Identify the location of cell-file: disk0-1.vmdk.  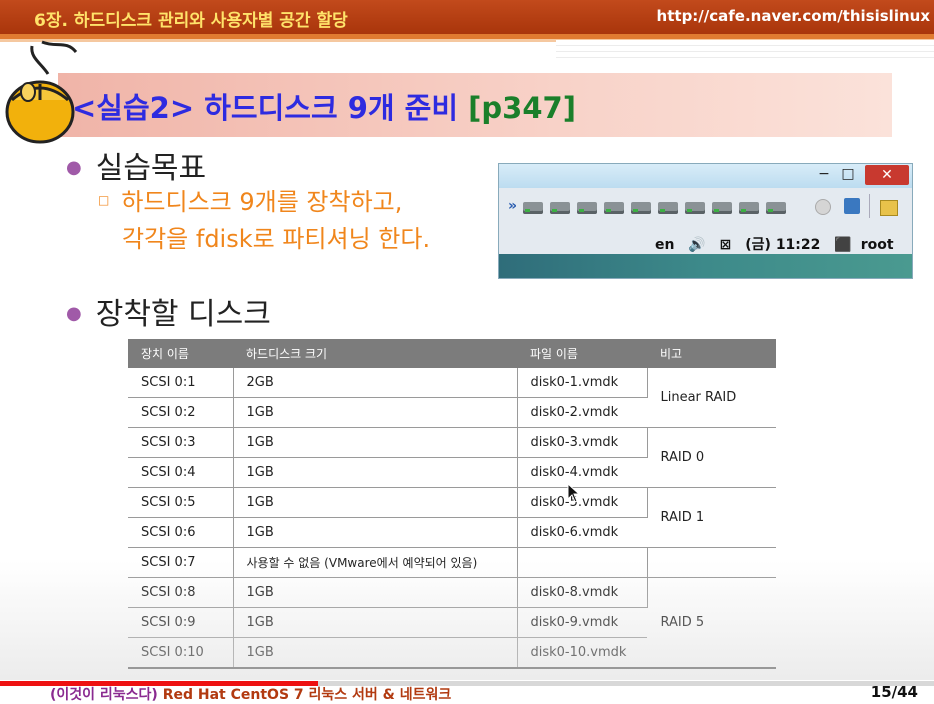
(582, 383).